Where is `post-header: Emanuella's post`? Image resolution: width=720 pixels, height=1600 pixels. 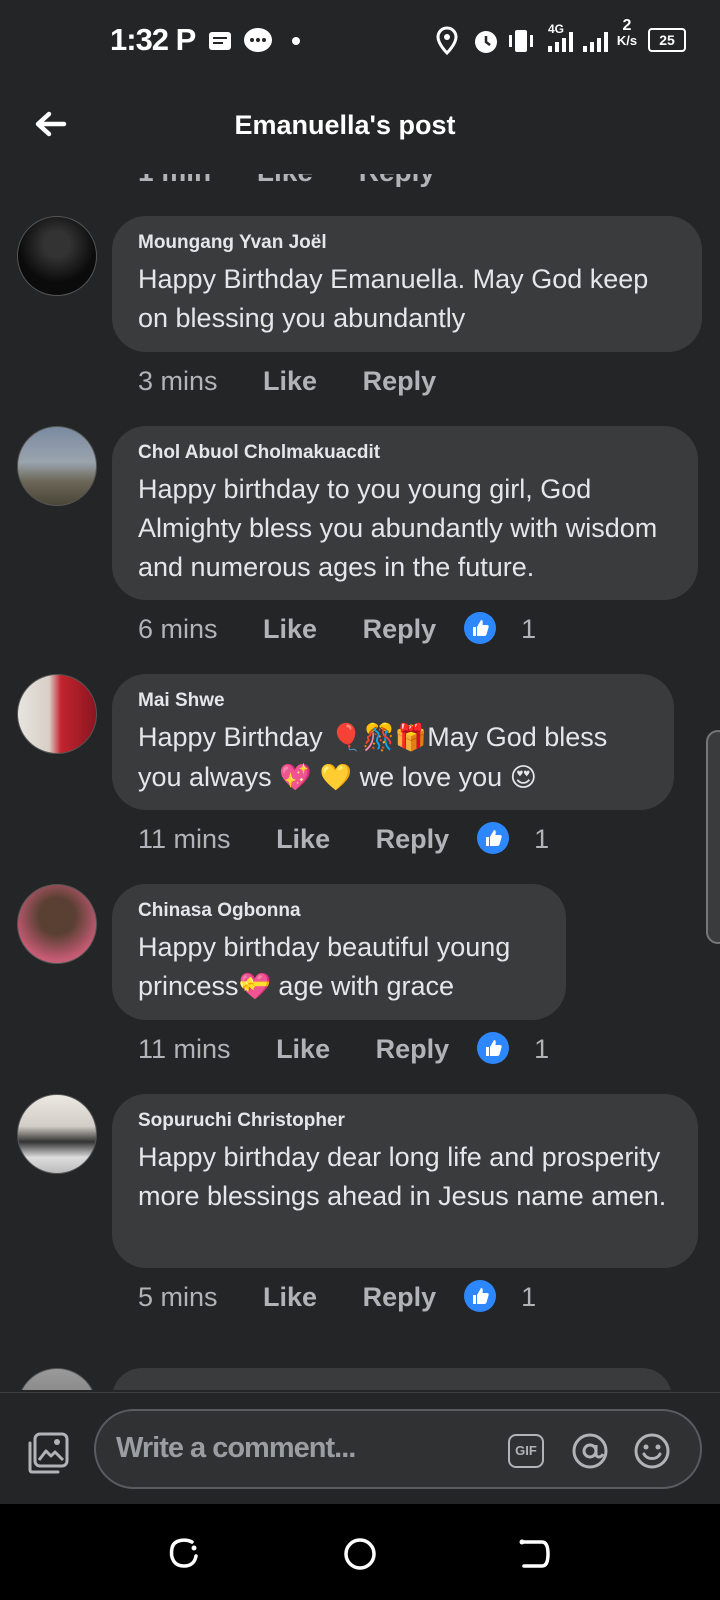 post-header: Emanuella's post is located at coordinates (360, 128).